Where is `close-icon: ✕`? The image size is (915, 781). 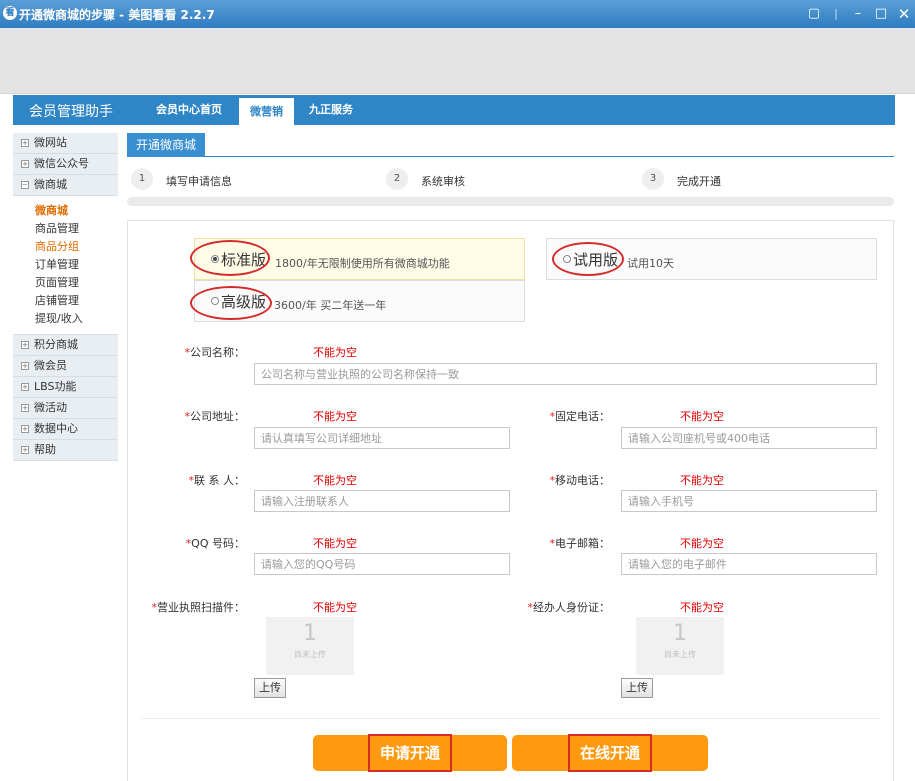
close-icon: ✕ is located at coordinates (904, 14).